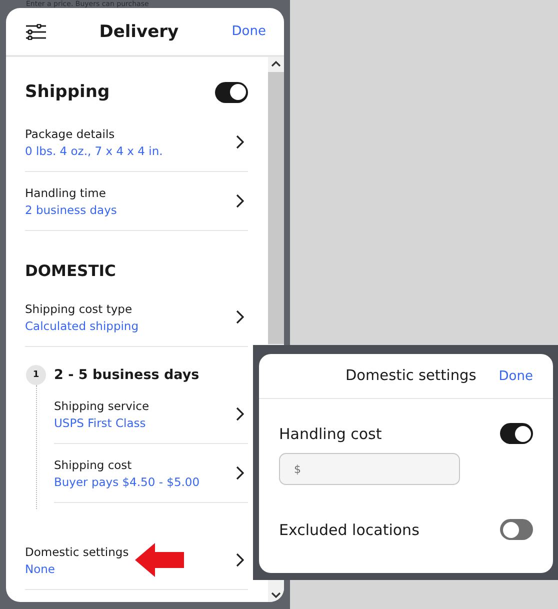 Image resolution: width=558 pixels, height=609 pixels. I want to click on row-label: Shipping service, so click(102, 405).